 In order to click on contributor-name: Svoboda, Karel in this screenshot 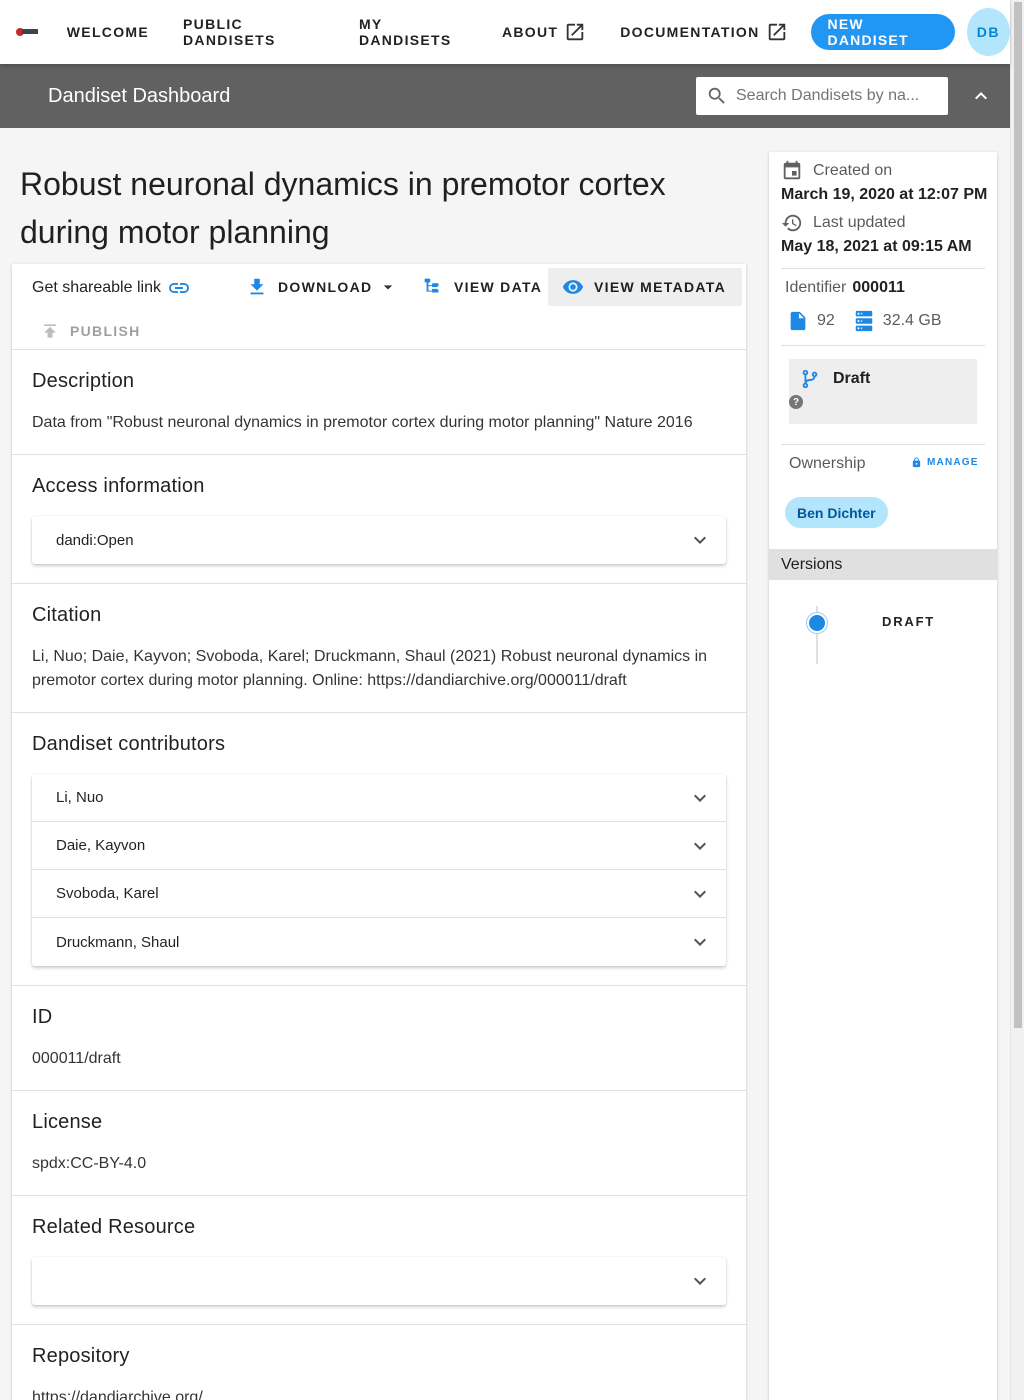, I will do `click(107, 893)`.